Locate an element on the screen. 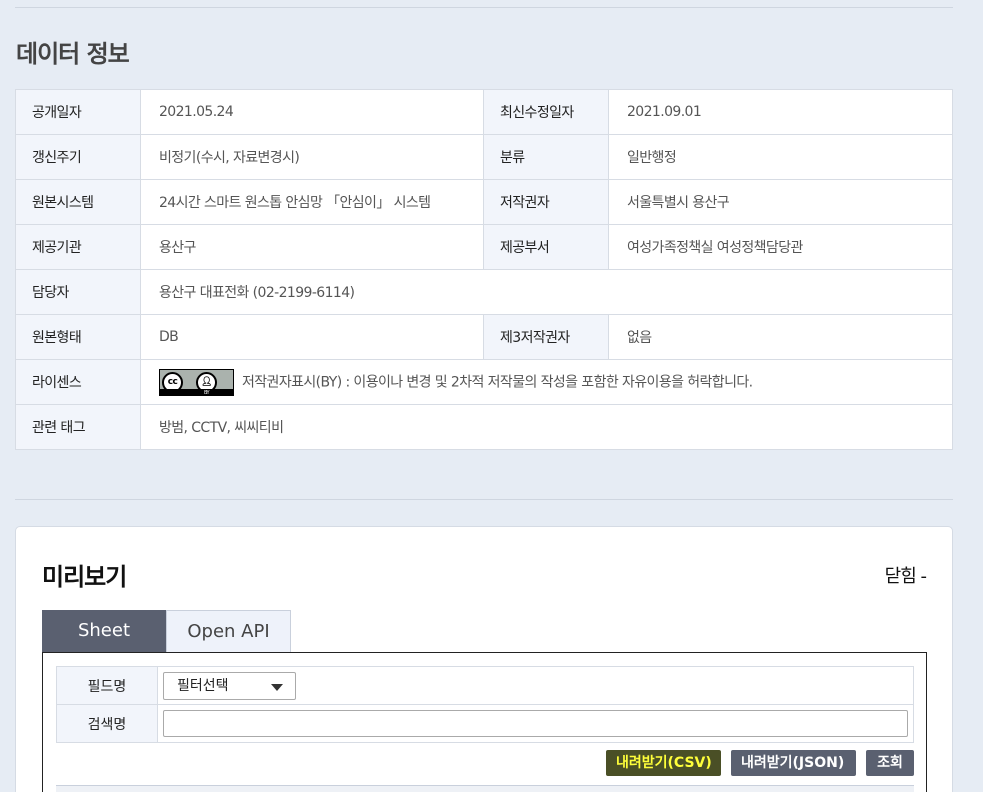 The height and width of the screenshot is (792, 983). label-source-format: 원본형태 is located at coordinates (78, 337).